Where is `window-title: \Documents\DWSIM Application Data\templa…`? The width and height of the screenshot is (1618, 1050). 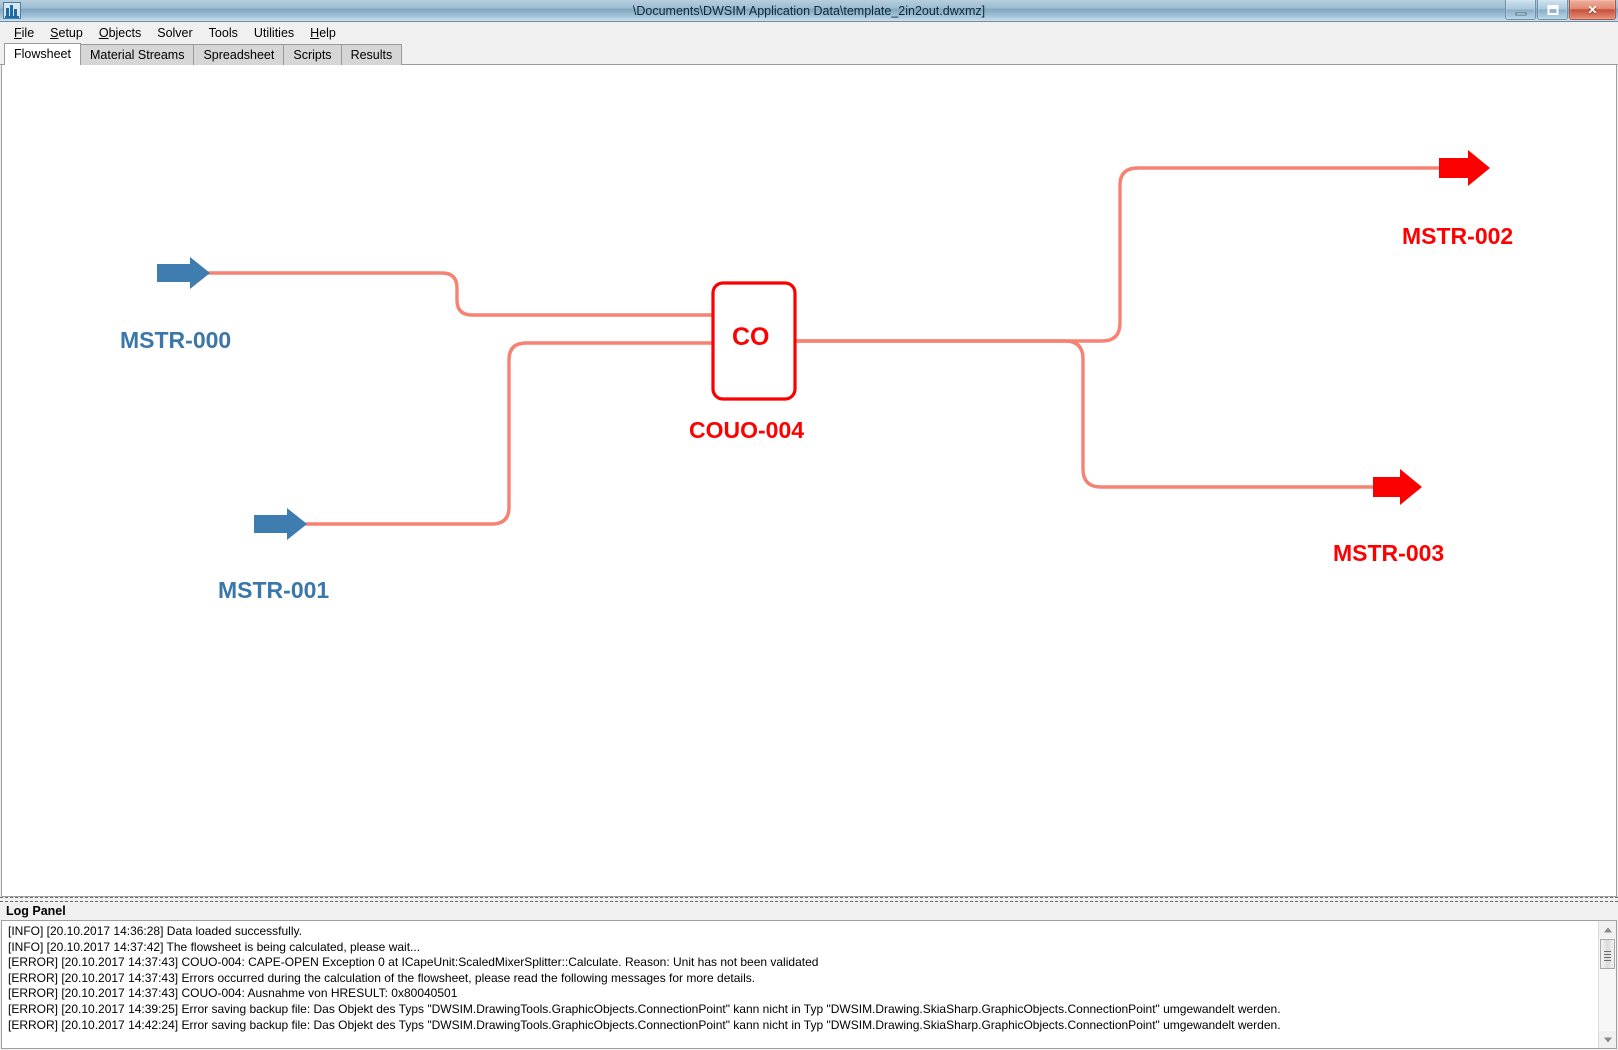 window-title: \Documents\DWSIM Application Data\templa… is located at coordinates (809, 10).